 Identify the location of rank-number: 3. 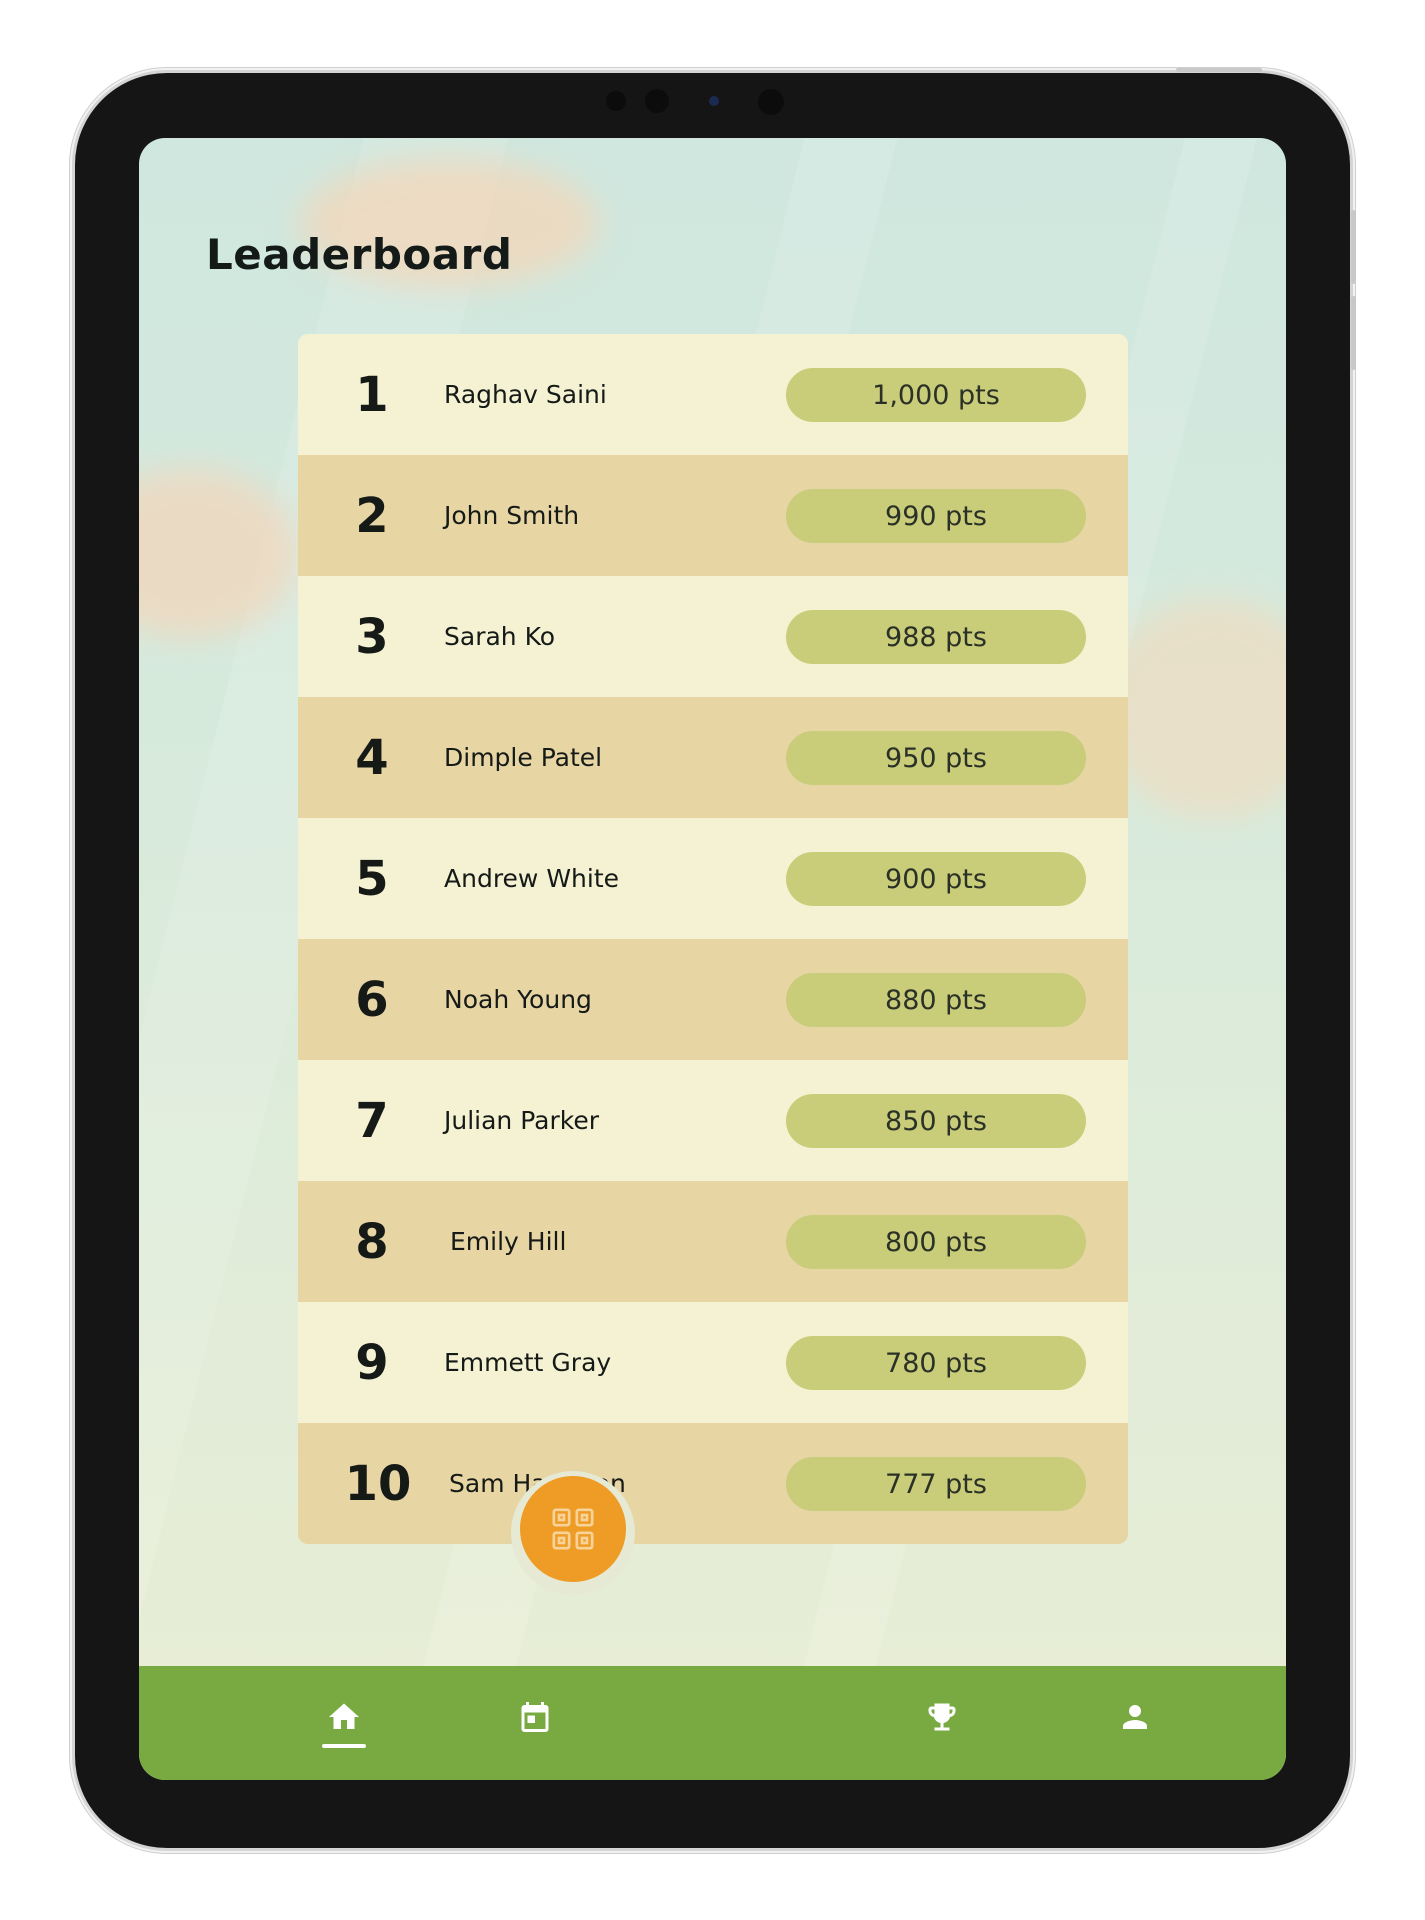
(372, 636).